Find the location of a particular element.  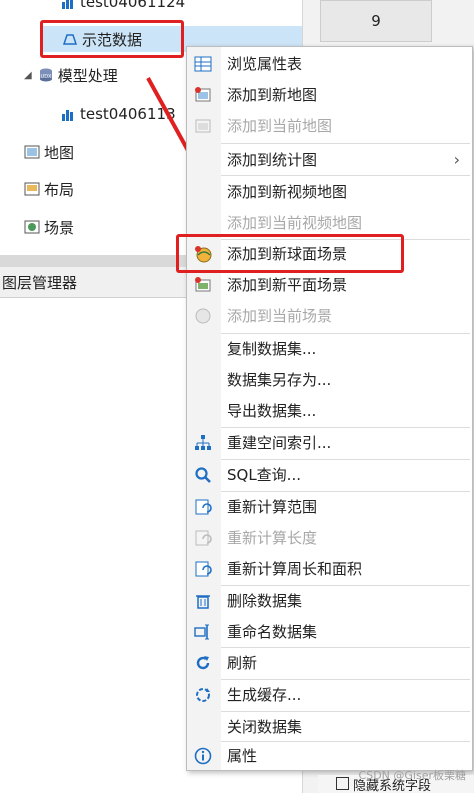

recalc-length-icon is located at coordinates (203, 538).